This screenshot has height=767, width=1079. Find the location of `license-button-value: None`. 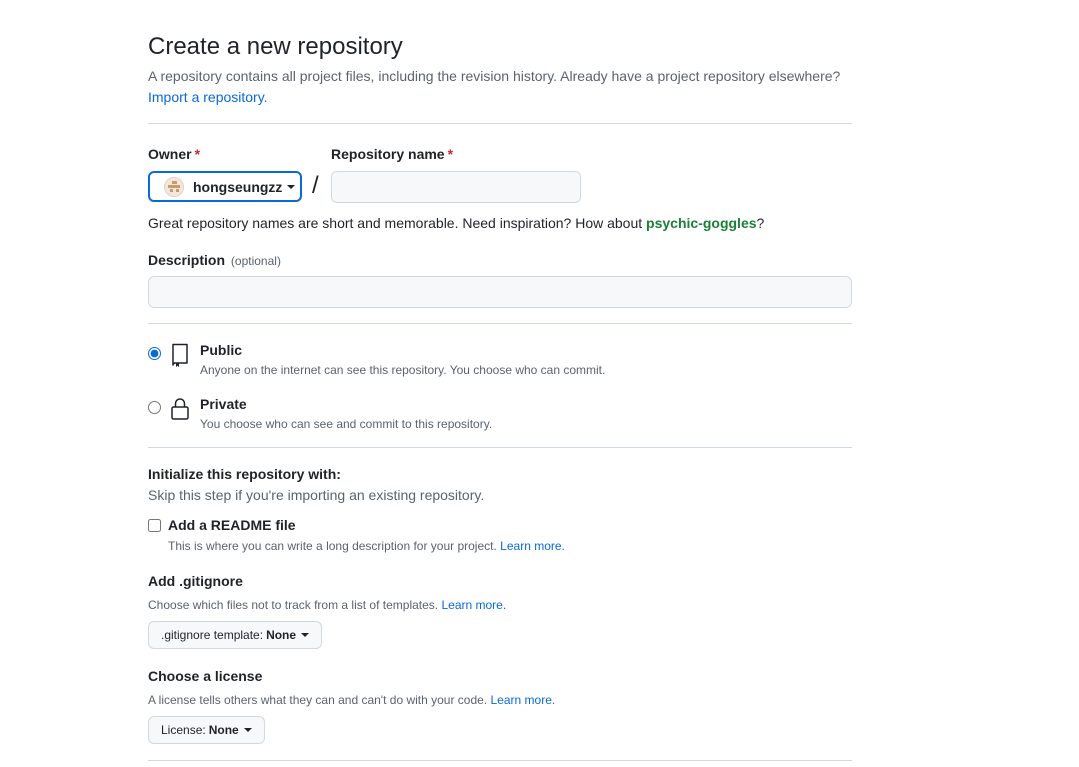

license-button-value: None is located at coordinates (223, 730).